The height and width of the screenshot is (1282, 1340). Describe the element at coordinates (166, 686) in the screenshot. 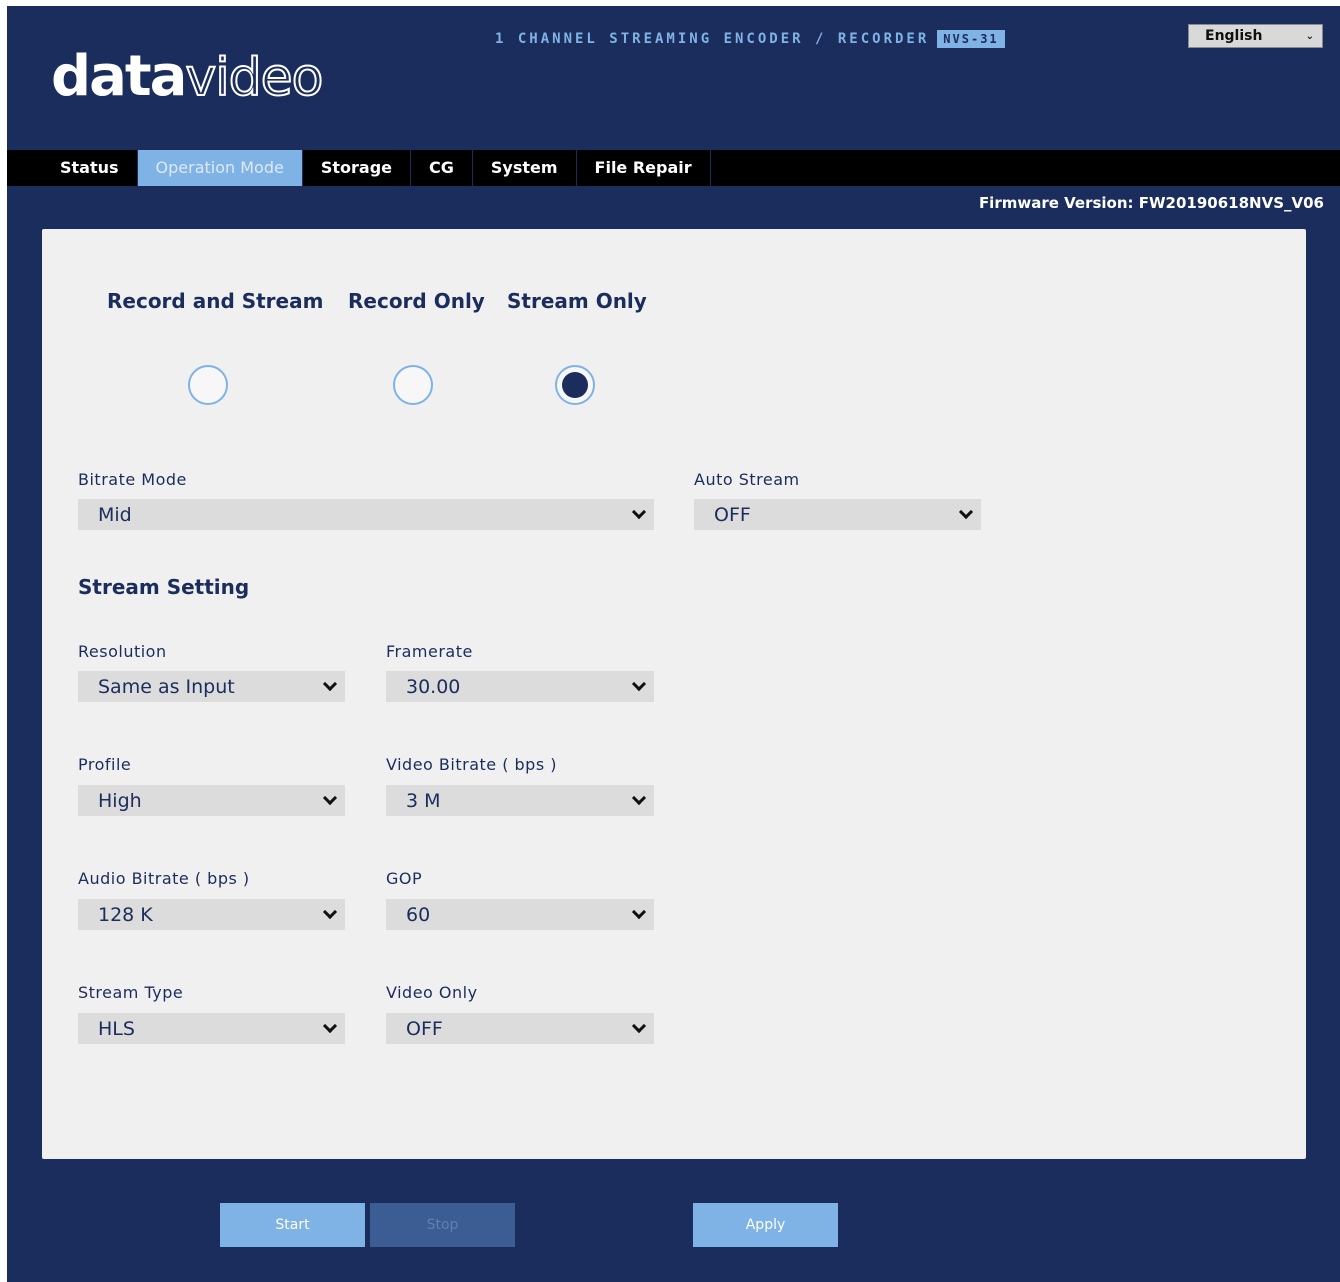

I see `resolution-value: Same as Input` at that location.